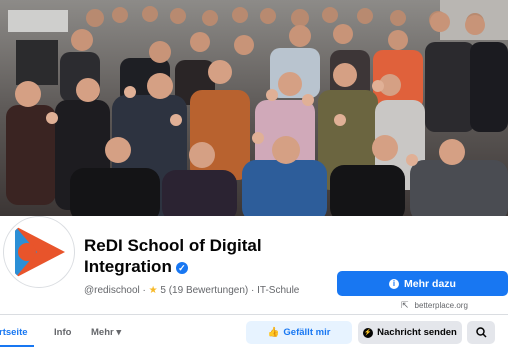  I want to click on caret-down-icon: ▾, so click(119, 332).